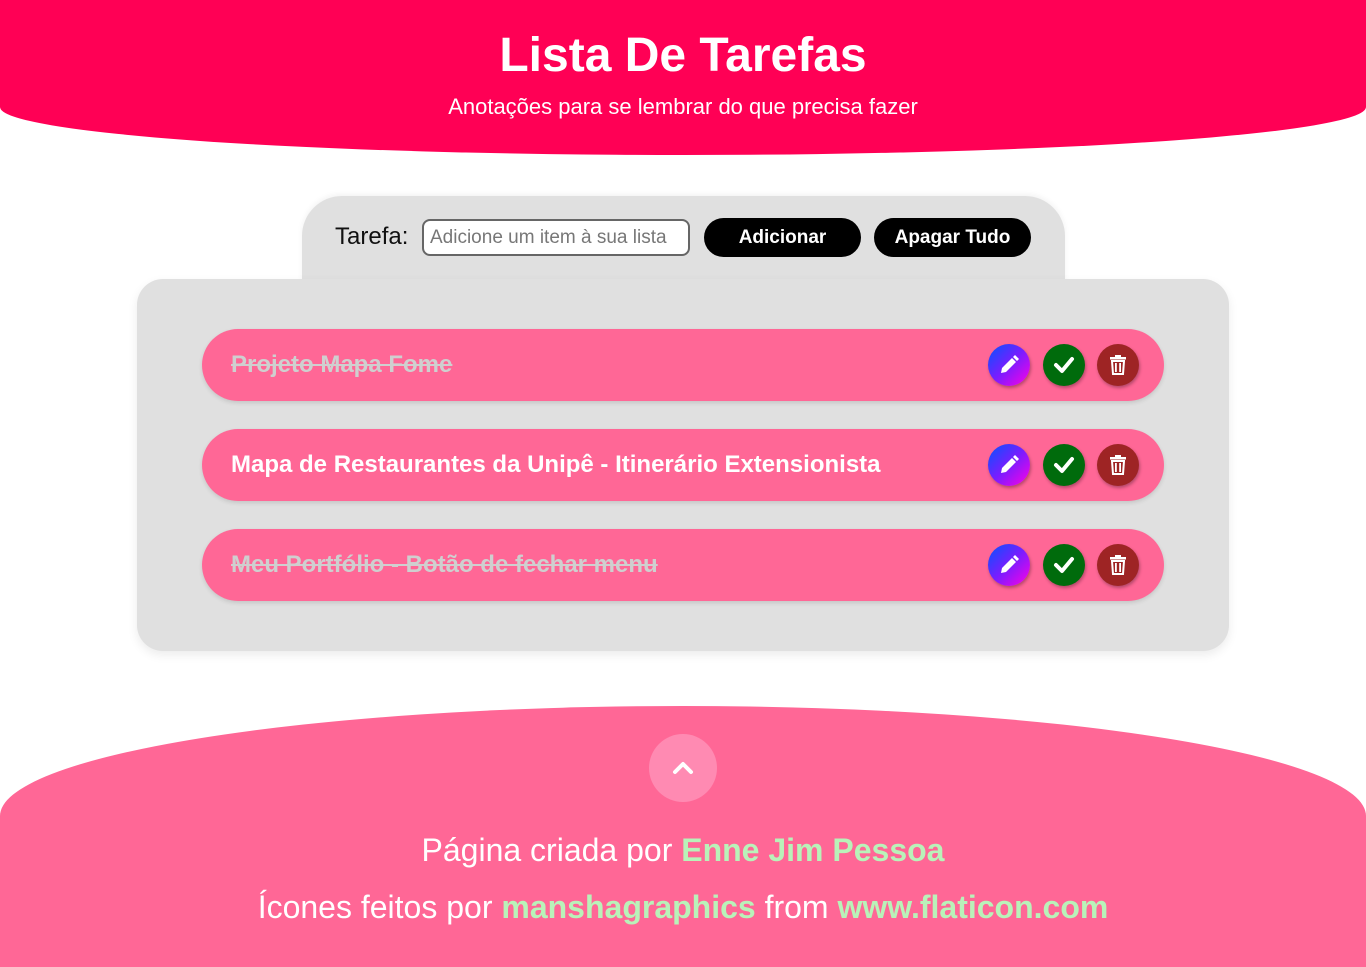 The height and width of the screenshot is (967, 1366). I want to click on back-to-top-button, so click(683, 768).